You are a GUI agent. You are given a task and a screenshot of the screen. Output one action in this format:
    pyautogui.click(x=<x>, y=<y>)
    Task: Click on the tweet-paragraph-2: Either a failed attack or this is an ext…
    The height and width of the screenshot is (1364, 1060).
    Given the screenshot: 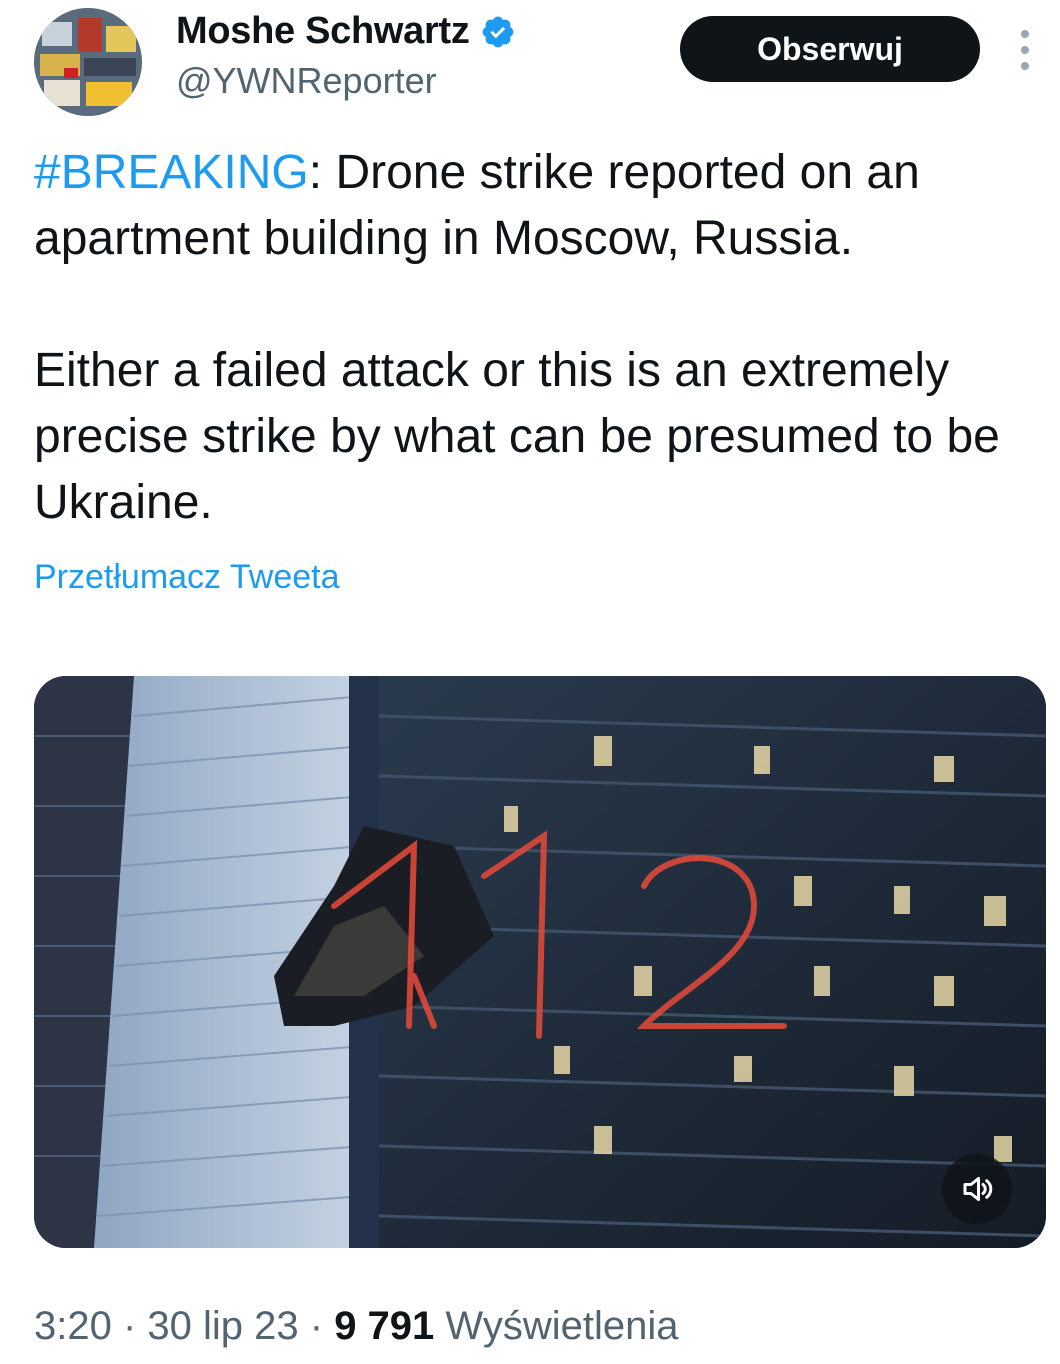 What is the action you would take?
    pyautogui.click(x=517, y=436)
    